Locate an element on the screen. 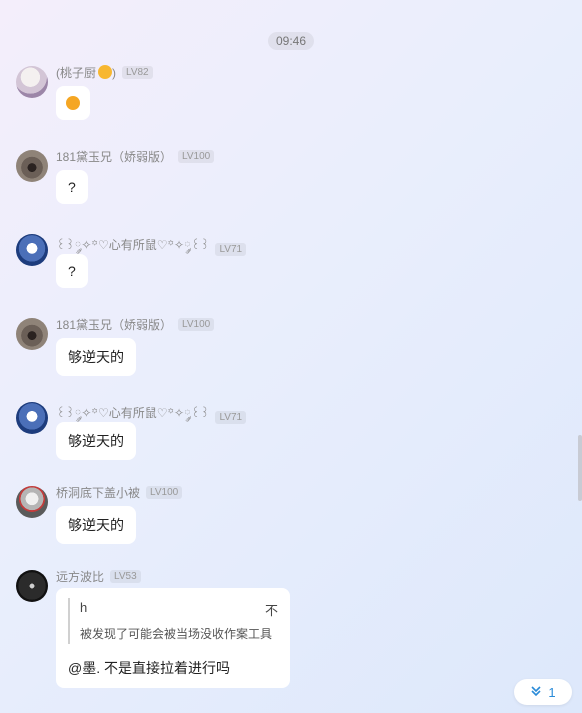  dog-face-emoji-icon is located at coordinates (73, 103).